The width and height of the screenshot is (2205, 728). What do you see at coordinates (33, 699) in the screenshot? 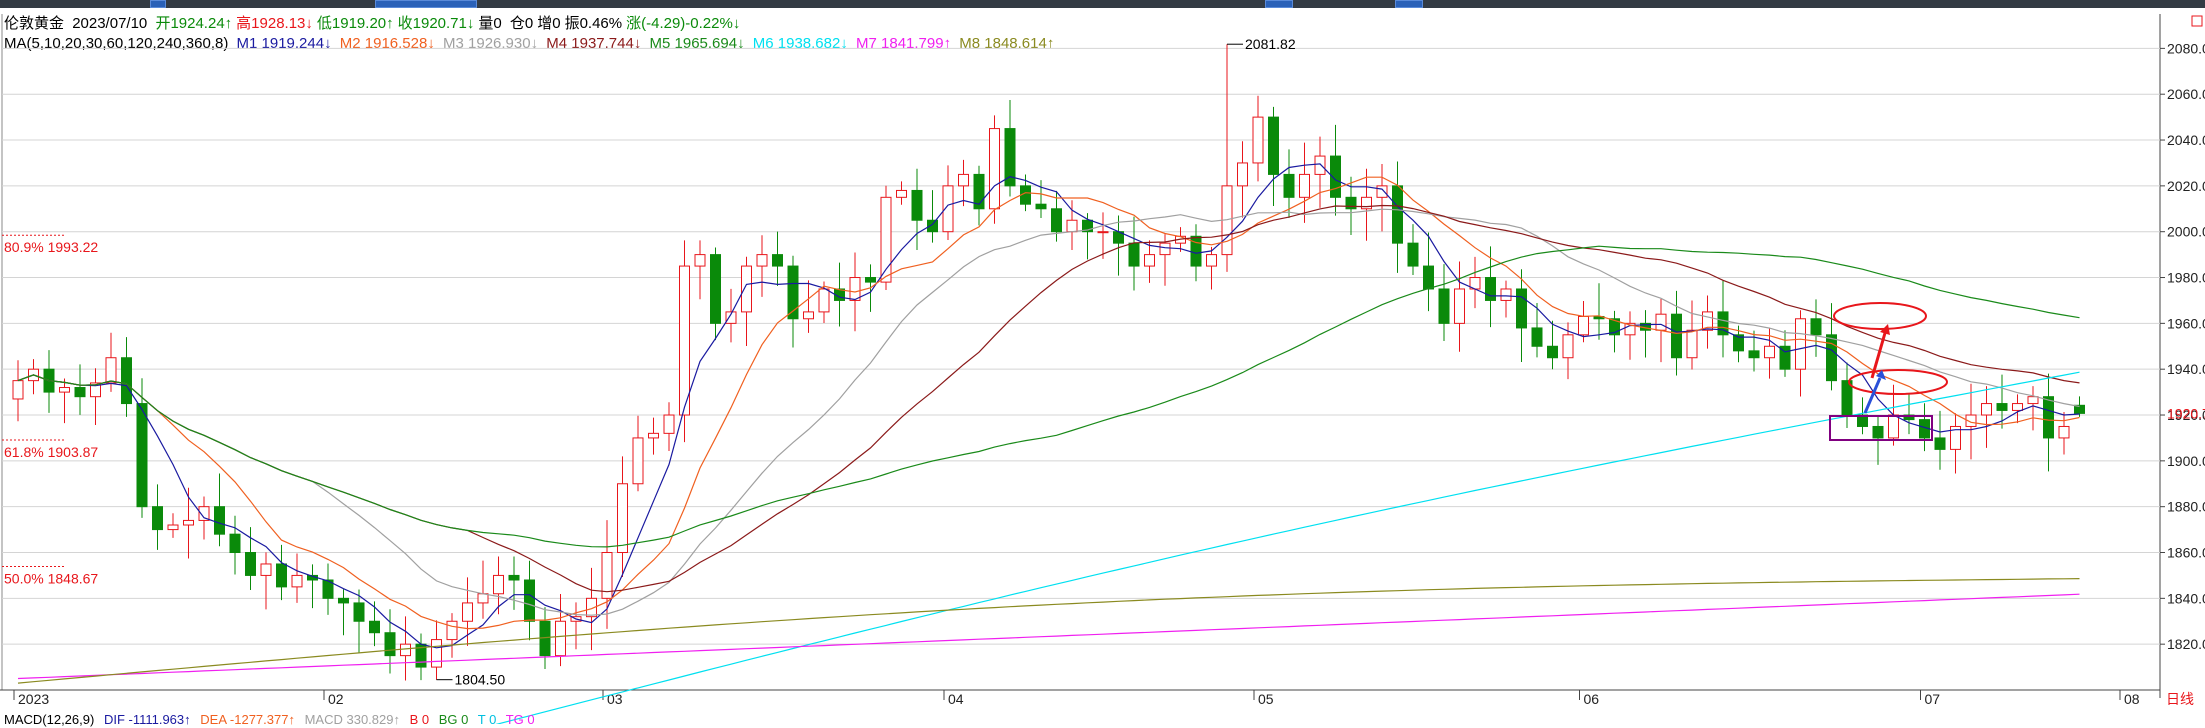
I see `x-tick-label: 2023` at bounding box center [33, 699].